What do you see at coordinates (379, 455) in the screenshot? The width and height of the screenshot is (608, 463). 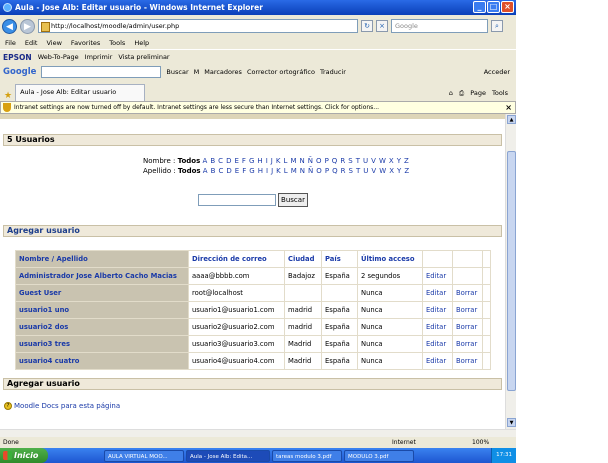 I see `taskbar-item: MODULO 3.pdf` at bounding box center [379, 455].